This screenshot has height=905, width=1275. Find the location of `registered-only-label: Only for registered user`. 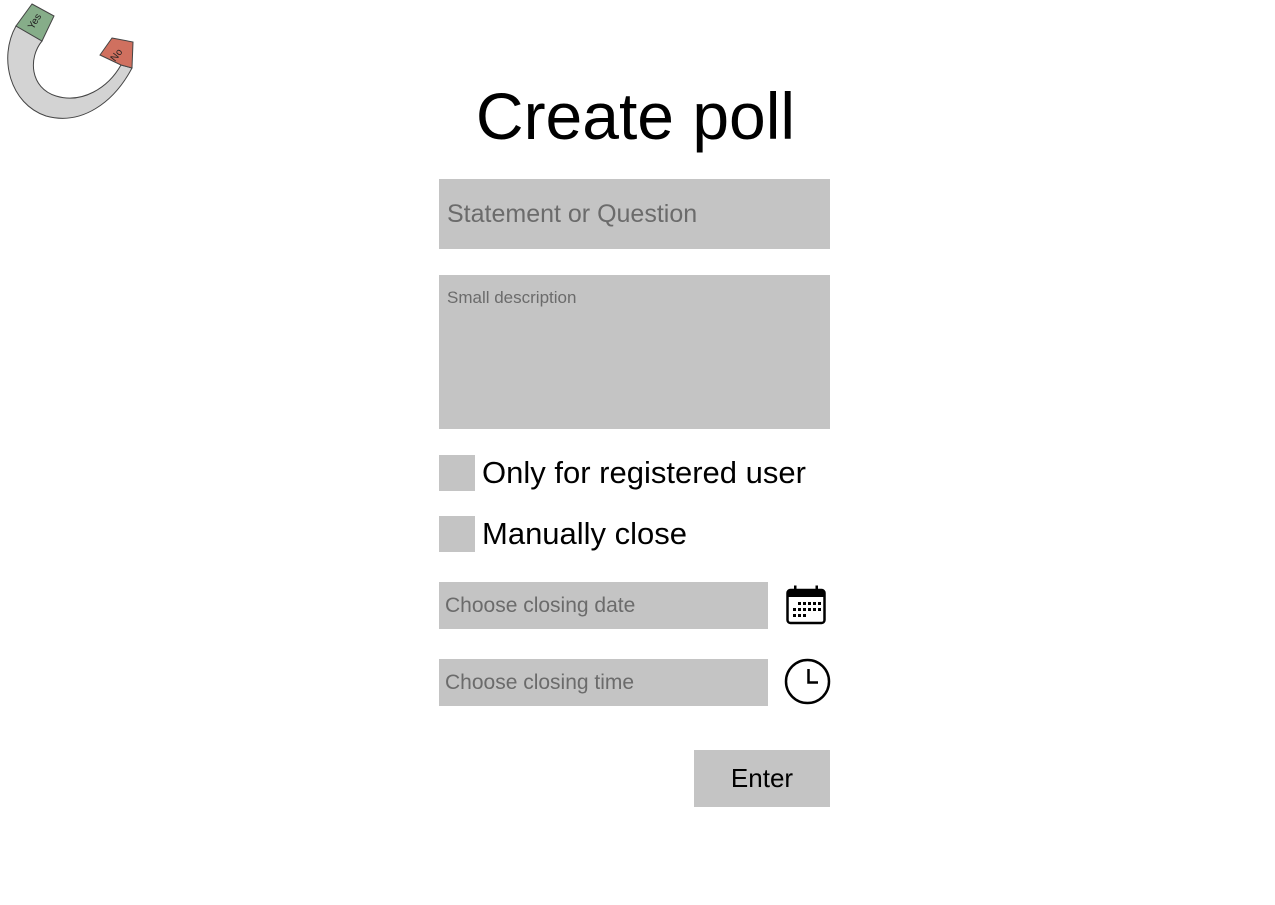

registered-only-label: Only for registered user is located at coordinates (644, 472).